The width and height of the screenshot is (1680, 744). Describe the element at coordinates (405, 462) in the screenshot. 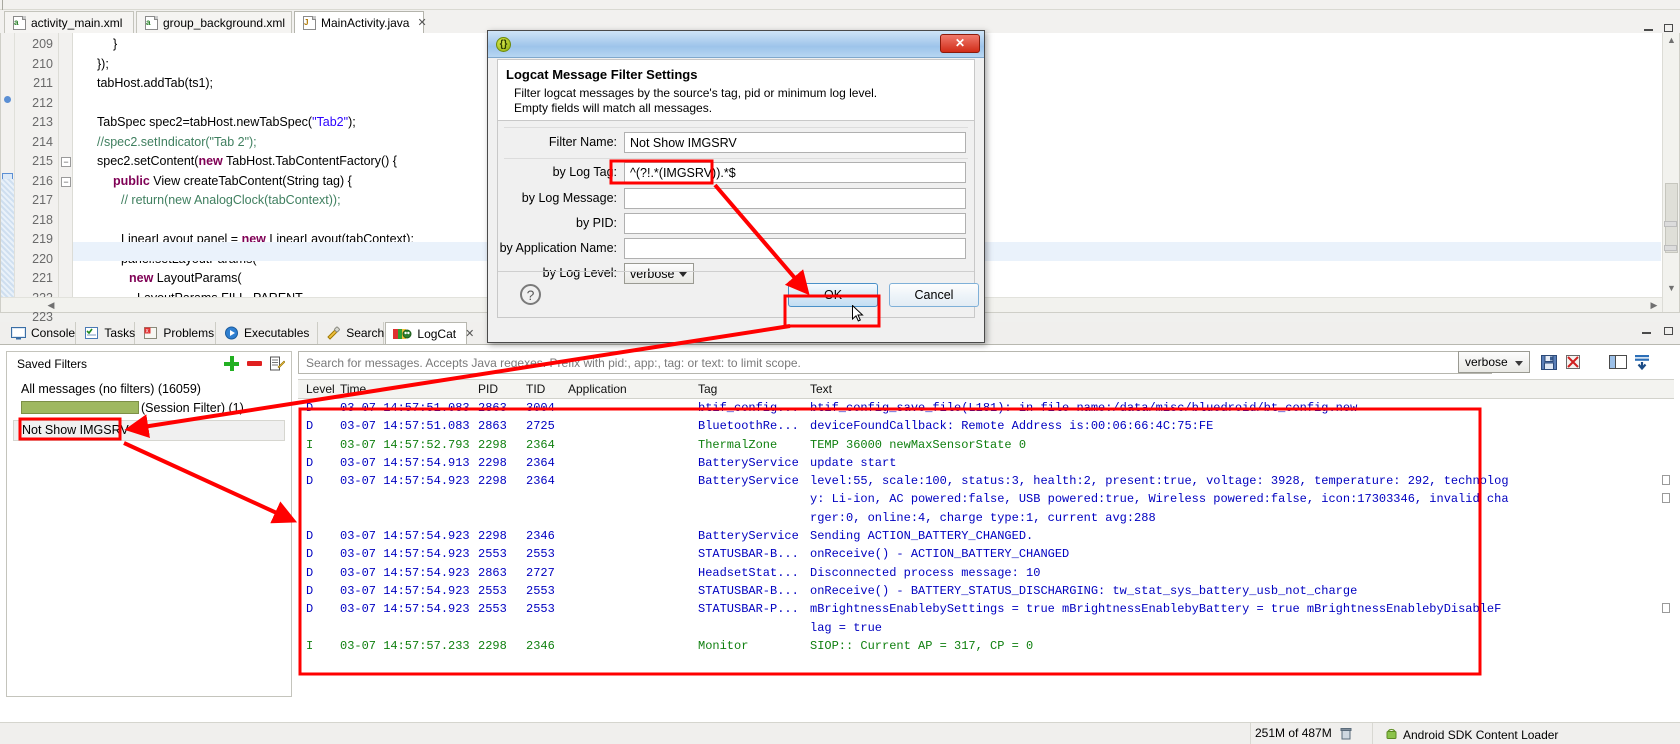

I see `log-cell-time: 03-07 14:57:54.913` at that location.